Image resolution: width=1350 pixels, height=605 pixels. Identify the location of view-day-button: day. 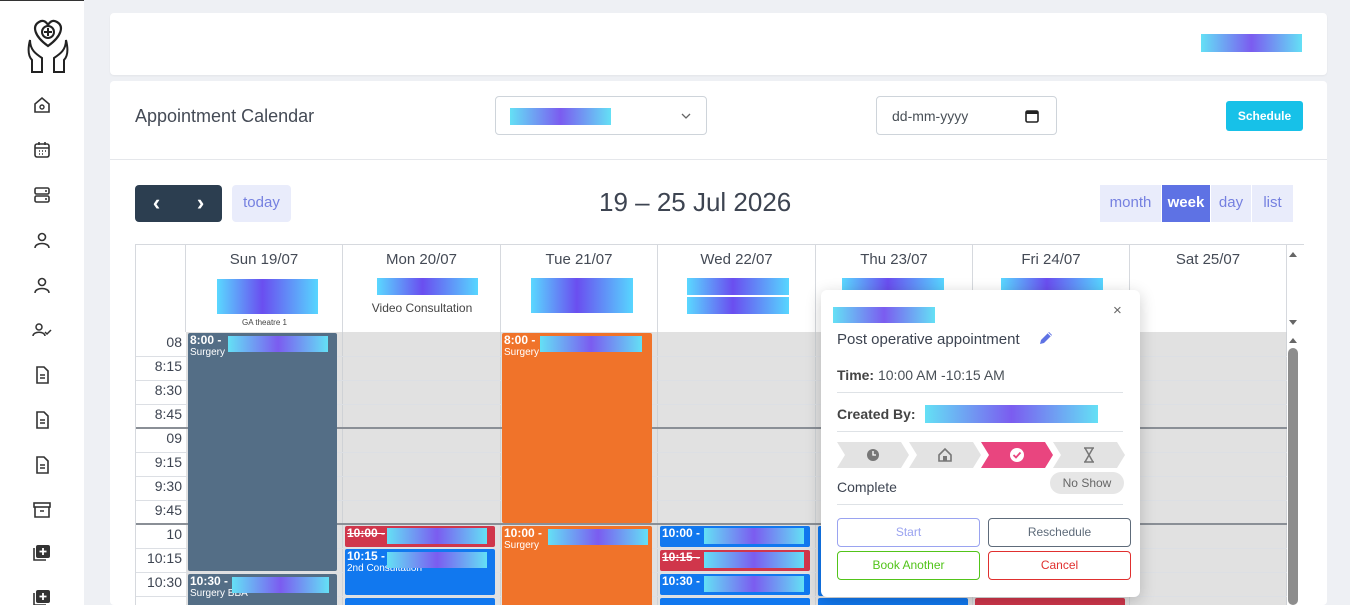
(1231, 203).